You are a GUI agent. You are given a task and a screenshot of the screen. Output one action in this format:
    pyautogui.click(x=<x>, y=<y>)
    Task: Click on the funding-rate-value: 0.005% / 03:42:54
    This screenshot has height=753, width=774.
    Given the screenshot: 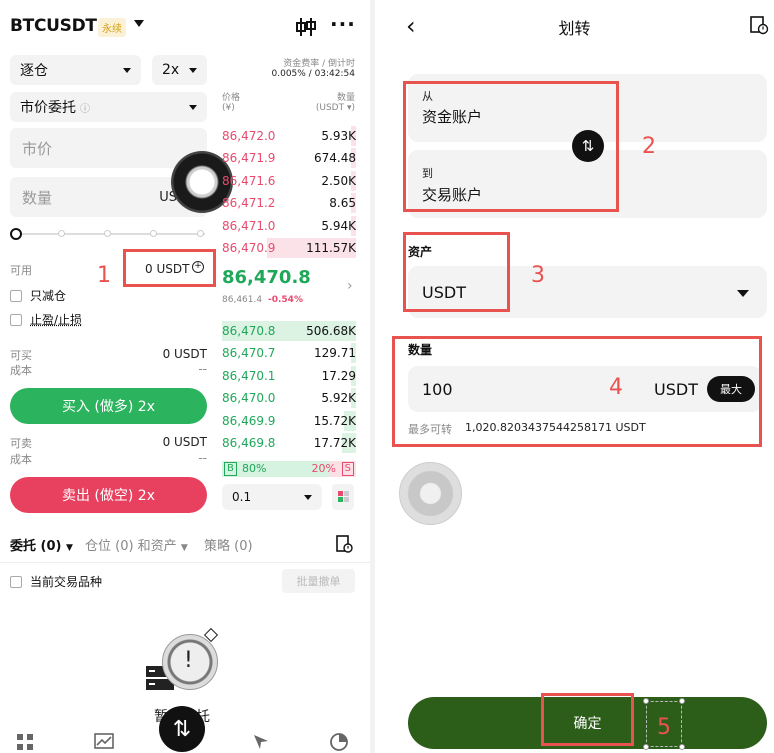 What is the action you would take?
    pyautogui.click(x=313, y=74)
    